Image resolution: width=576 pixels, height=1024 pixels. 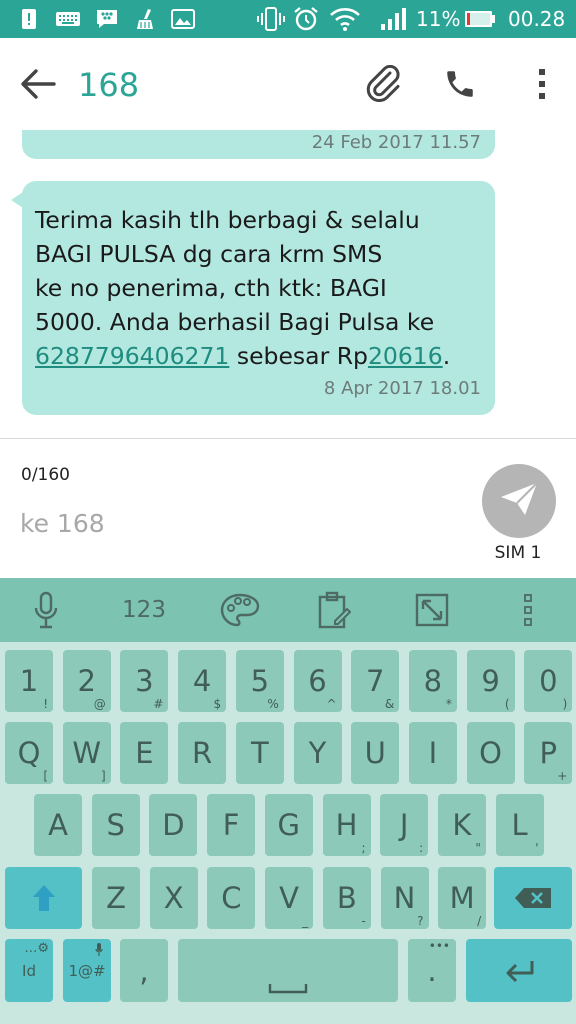 What do you see at coordinates (520, 973) in the screenshot?
I see `enter-icon` at bounding box center [520, 973].